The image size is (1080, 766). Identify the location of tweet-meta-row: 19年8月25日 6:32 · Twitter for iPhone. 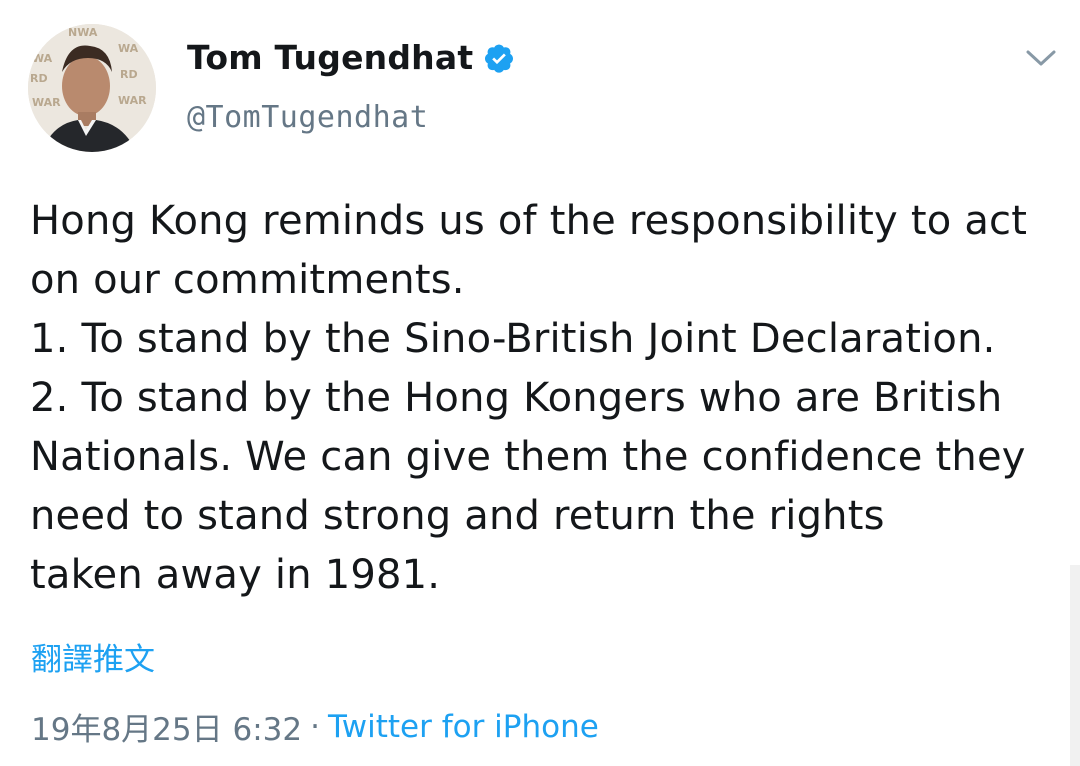
(315, 726).